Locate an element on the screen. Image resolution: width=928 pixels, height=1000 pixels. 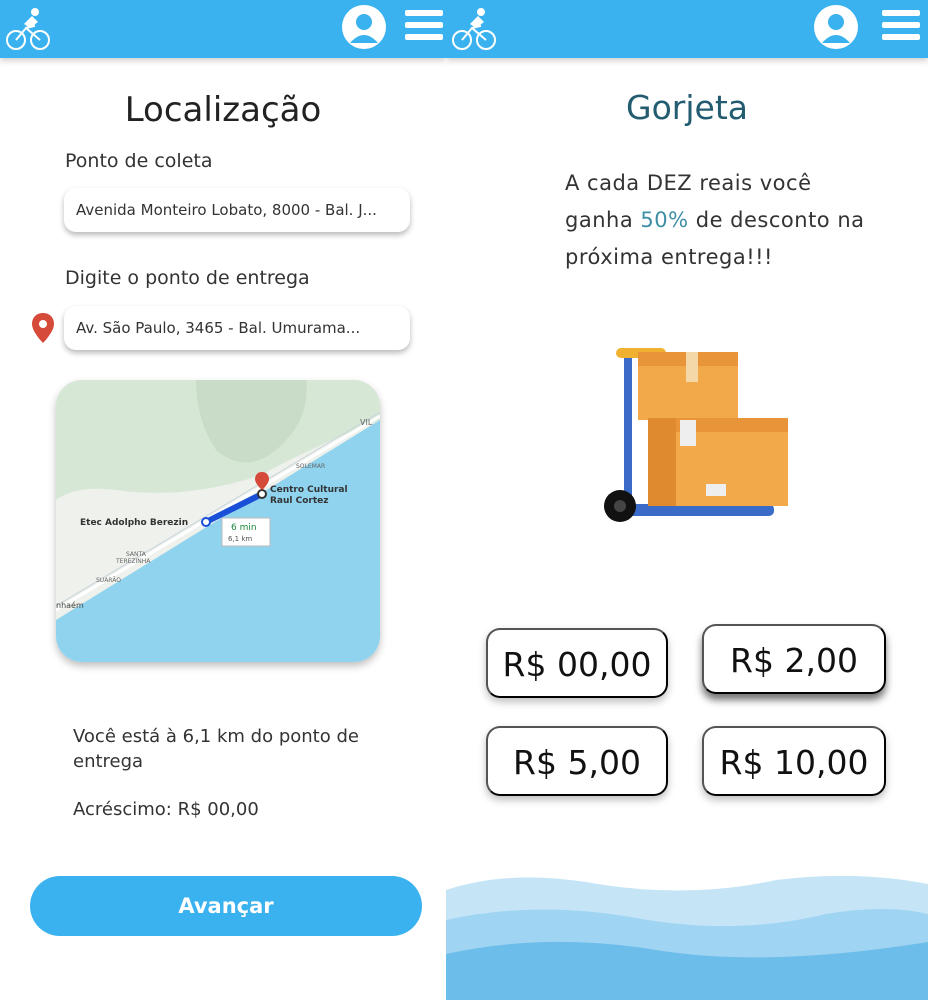
map-distance: 6,1 km is located at coordinates (240, 539).